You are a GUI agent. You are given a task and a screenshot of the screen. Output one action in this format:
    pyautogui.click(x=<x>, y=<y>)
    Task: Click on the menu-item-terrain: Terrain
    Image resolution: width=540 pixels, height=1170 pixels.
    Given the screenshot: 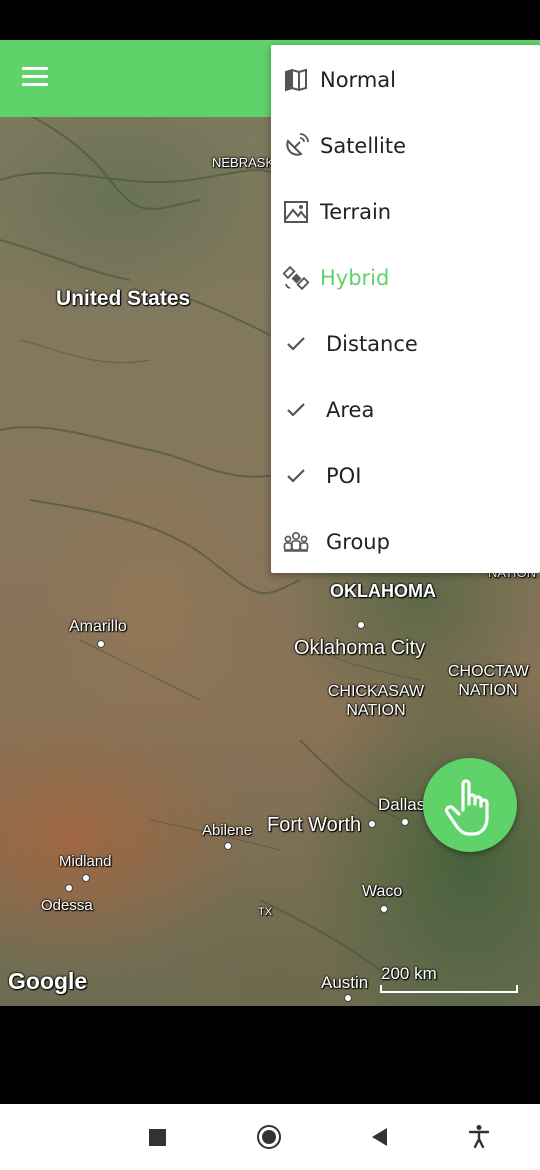 What is the action you would take?
    pyautogui.click(x=405, y=212)
    